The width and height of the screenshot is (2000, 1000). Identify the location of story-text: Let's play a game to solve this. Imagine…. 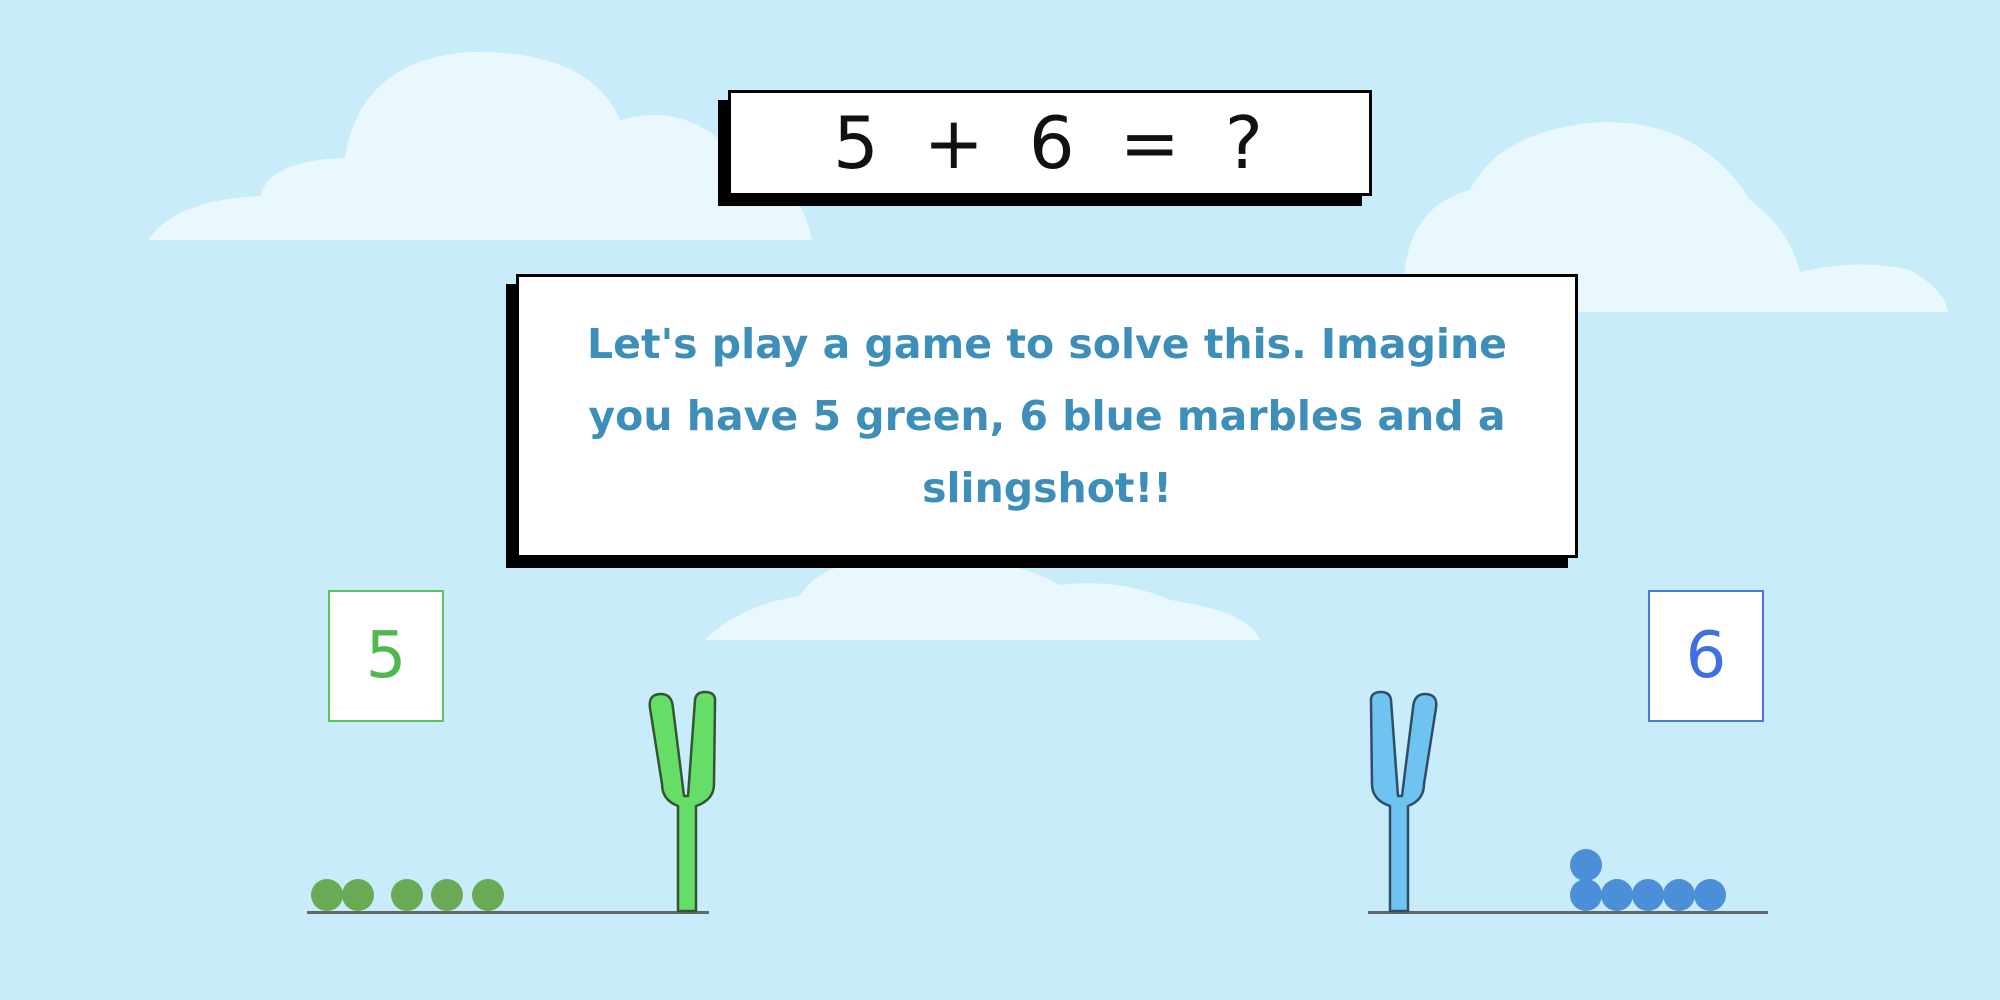
(1047, 416).